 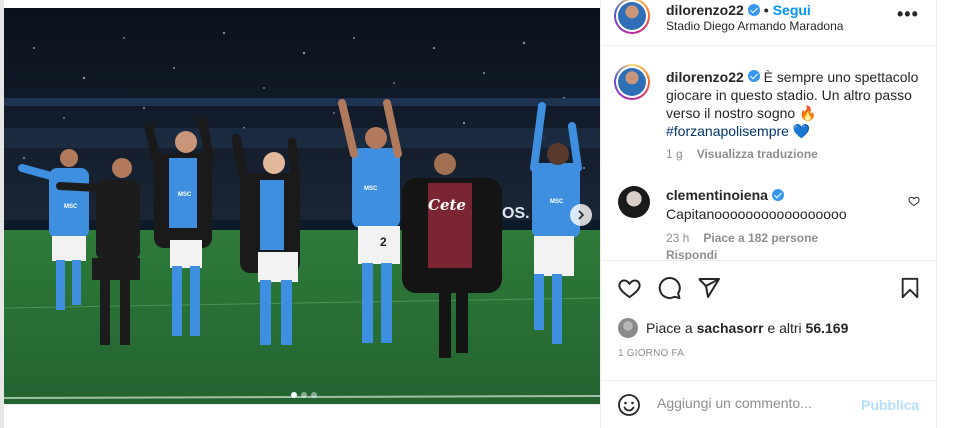 What do you see at coordinates (709, 288) in the screenshot?
I see `send-icon` at bounding box center [709, 288].